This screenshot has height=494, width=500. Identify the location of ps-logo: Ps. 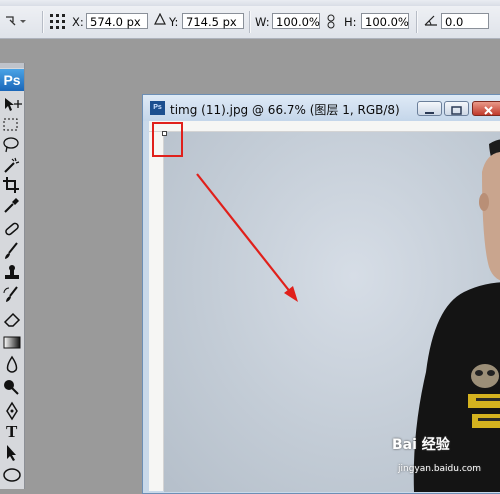
(12, 80).